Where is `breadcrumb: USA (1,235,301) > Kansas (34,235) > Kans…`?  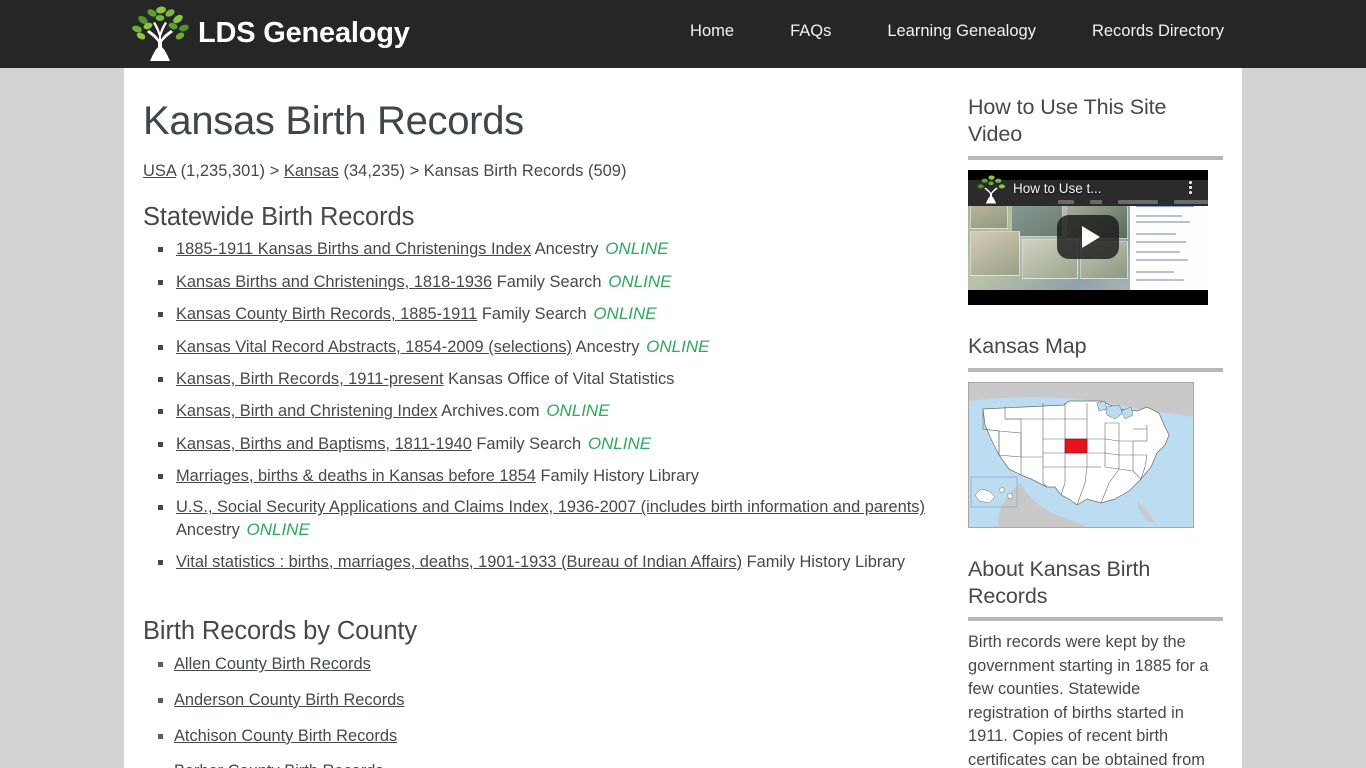 breadcrumb: USA (1,235,301) > Kansas (34,235) > Kans… is located at coordinates (548, 171).